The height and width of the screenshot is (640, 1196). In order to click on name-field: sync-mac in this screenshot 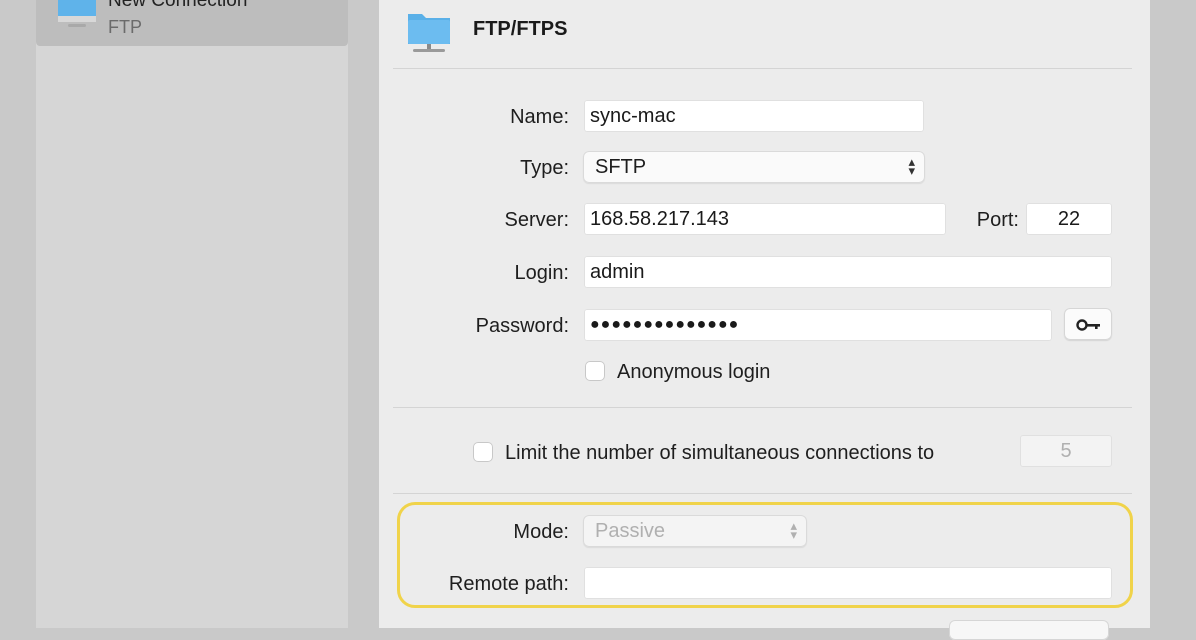, I will do `click(754, 116)`.